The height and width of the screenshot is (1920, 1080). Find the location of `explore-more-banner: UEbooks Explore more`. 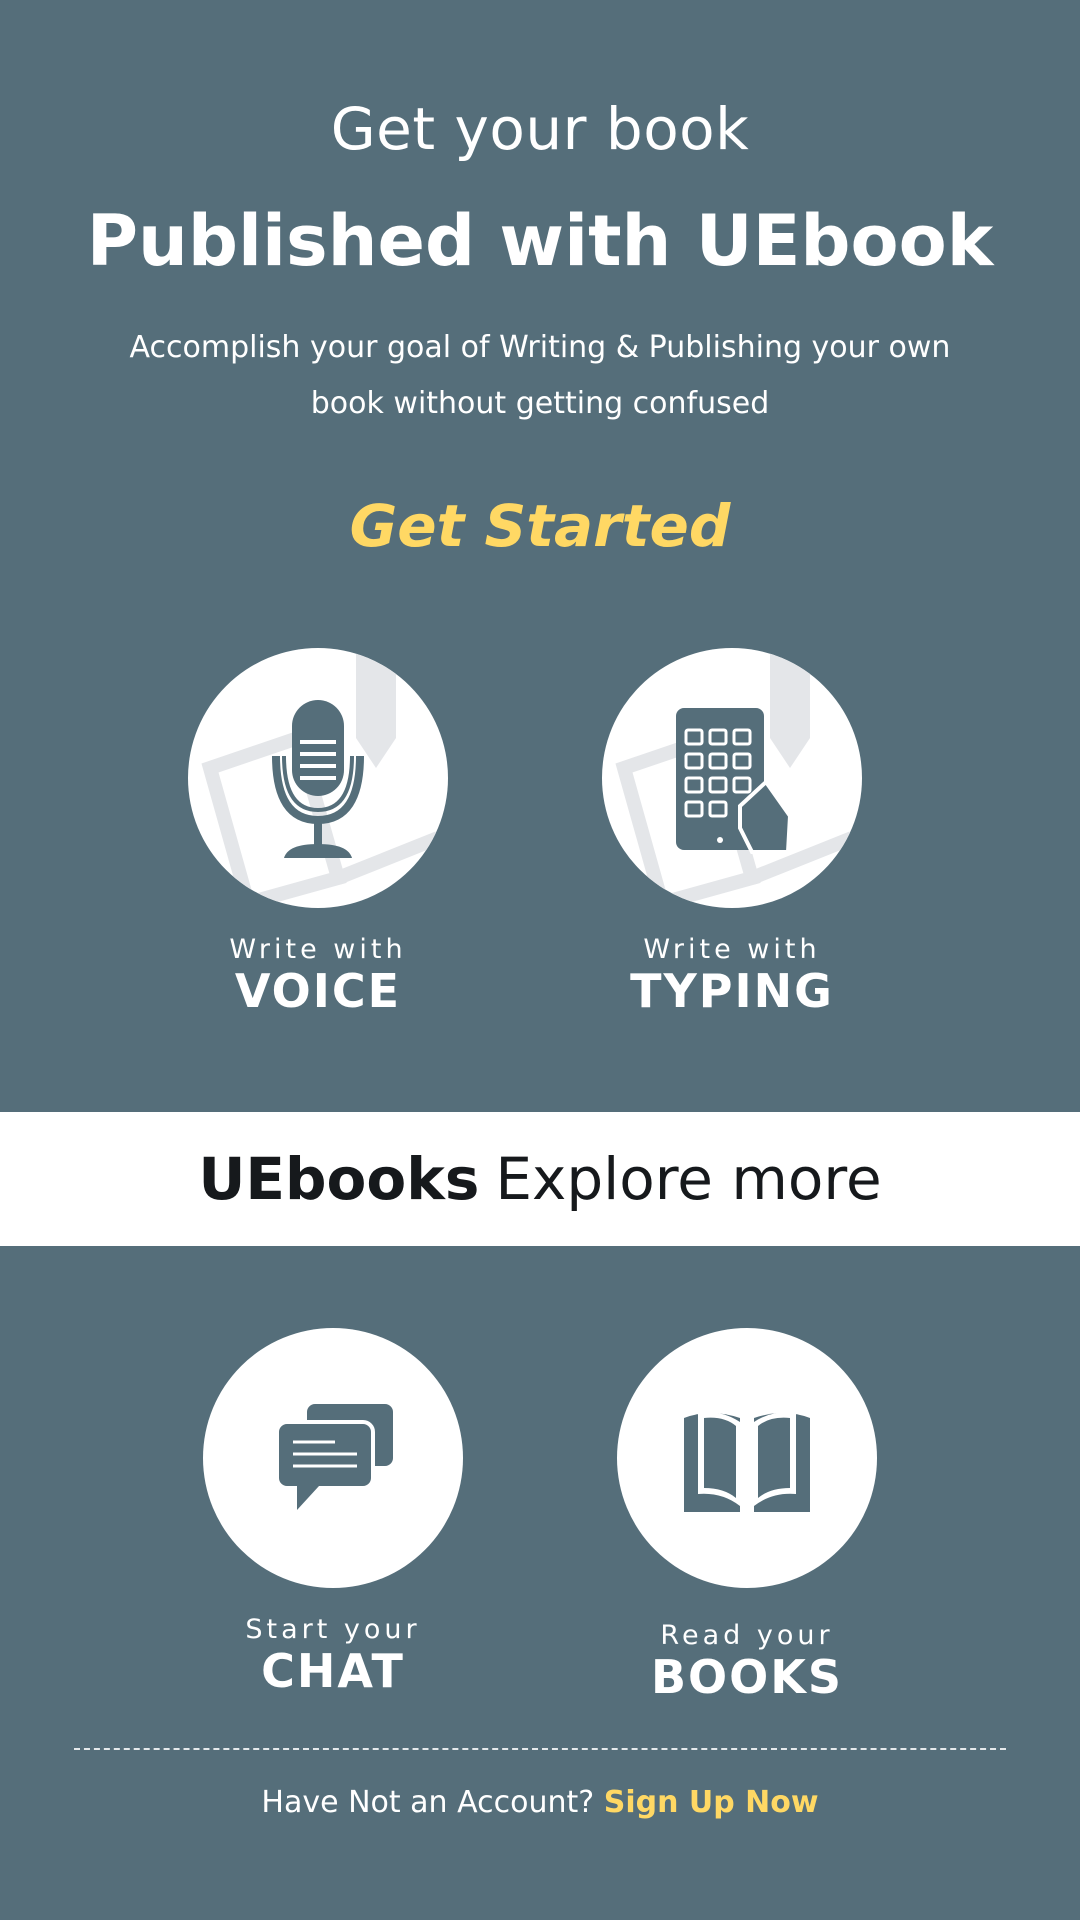

explore-more-banner: UEbooks Explore more is located at coordinates (540, 1179).